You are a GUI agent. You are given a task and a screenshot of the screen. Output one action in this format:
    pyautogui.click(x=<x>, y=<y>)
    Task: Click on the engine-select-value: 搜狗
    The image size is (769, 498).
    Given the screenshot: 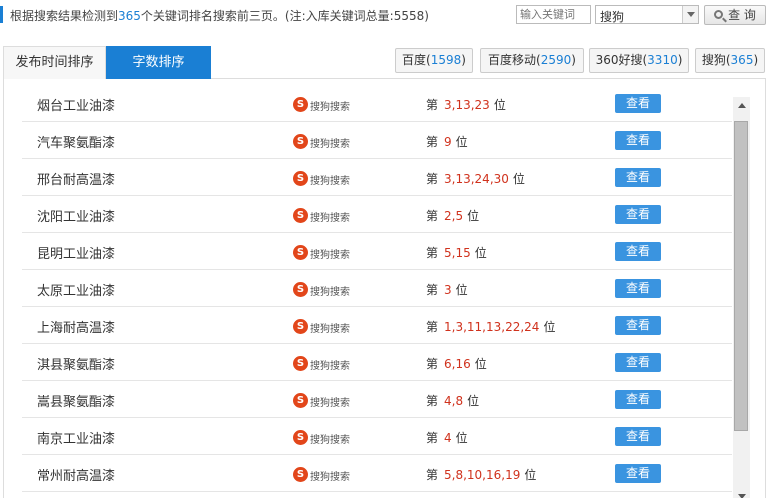 What is the action you would take?
    pyautogui.click(x=612, y=17)
    